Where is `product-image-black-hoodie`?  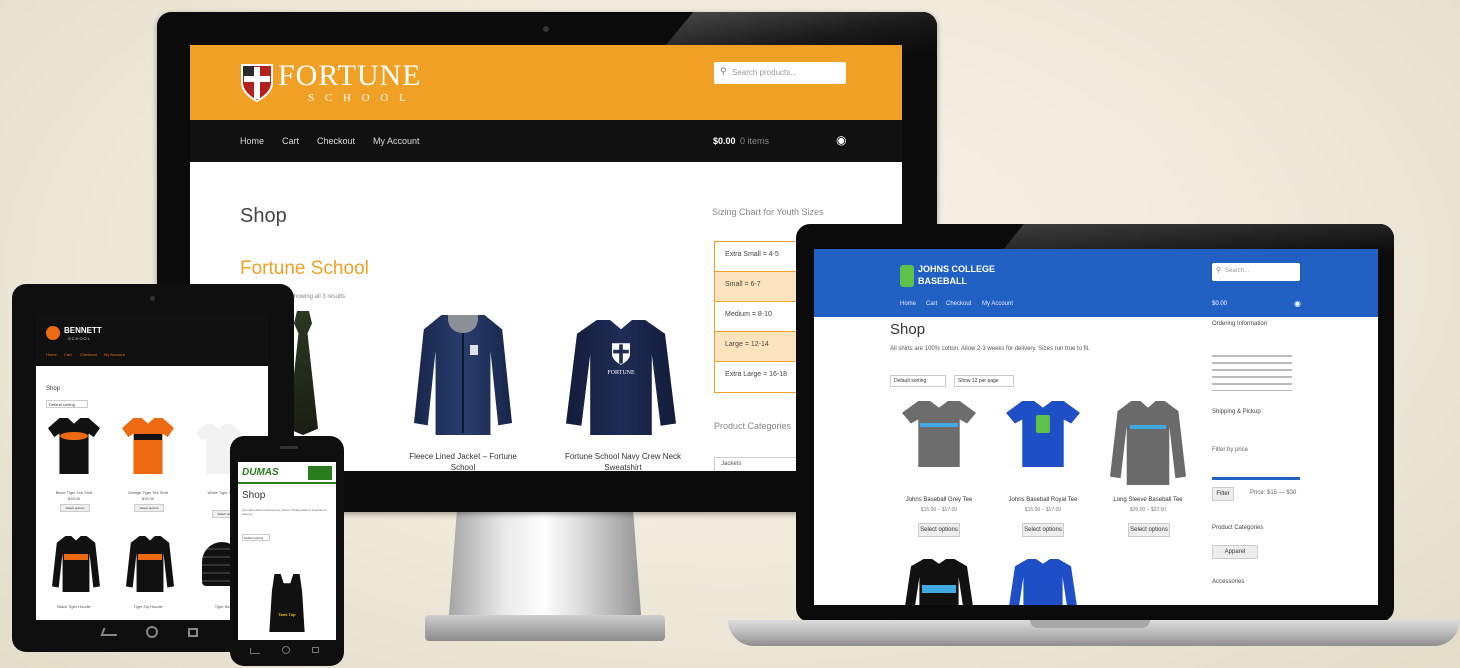 product-image-black-hoodie is located at coordinates (76, 564).